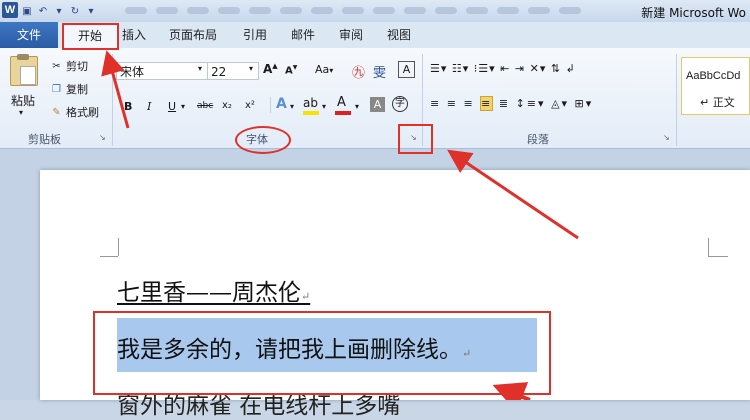 The width and height of the screenshot is (750, 420). Describe the element at coordinates (115, 89) in the screenshot. I see `arrow-to-home-tab` at that location.